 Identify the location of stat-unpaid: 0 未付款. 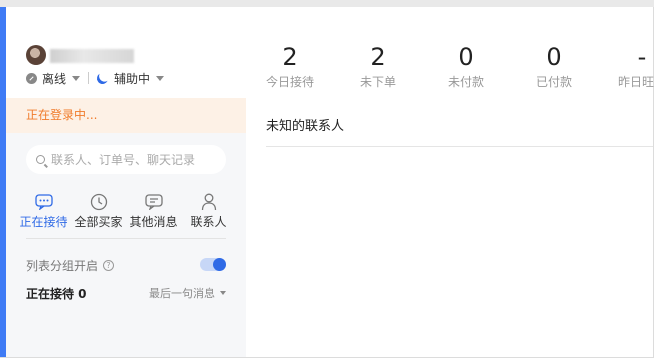
(466, 66).